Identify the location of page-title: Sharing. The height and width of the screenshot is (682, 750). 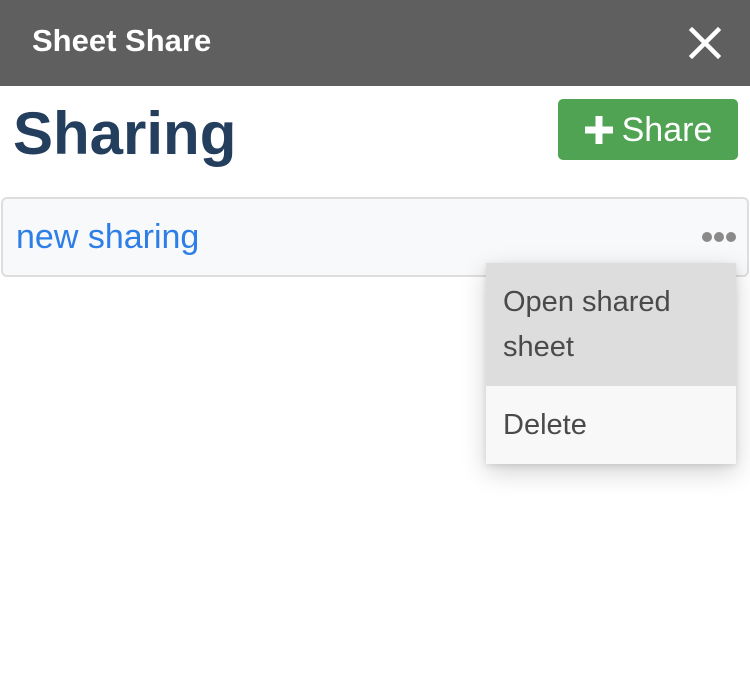
(125, 133).